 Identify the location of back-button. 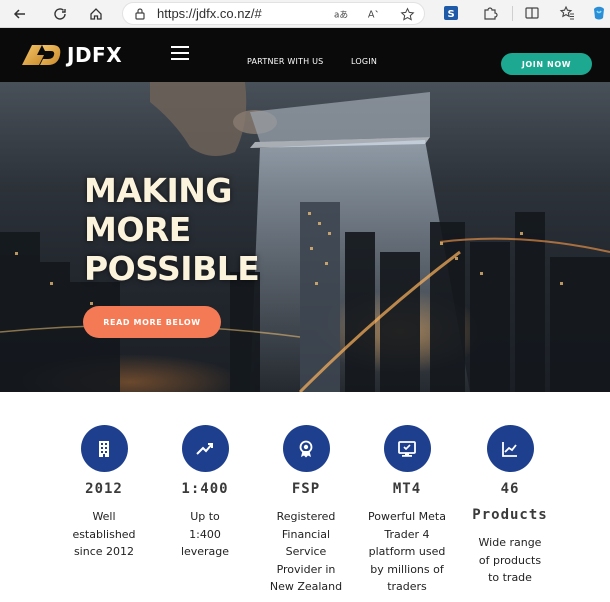
(20, 13).